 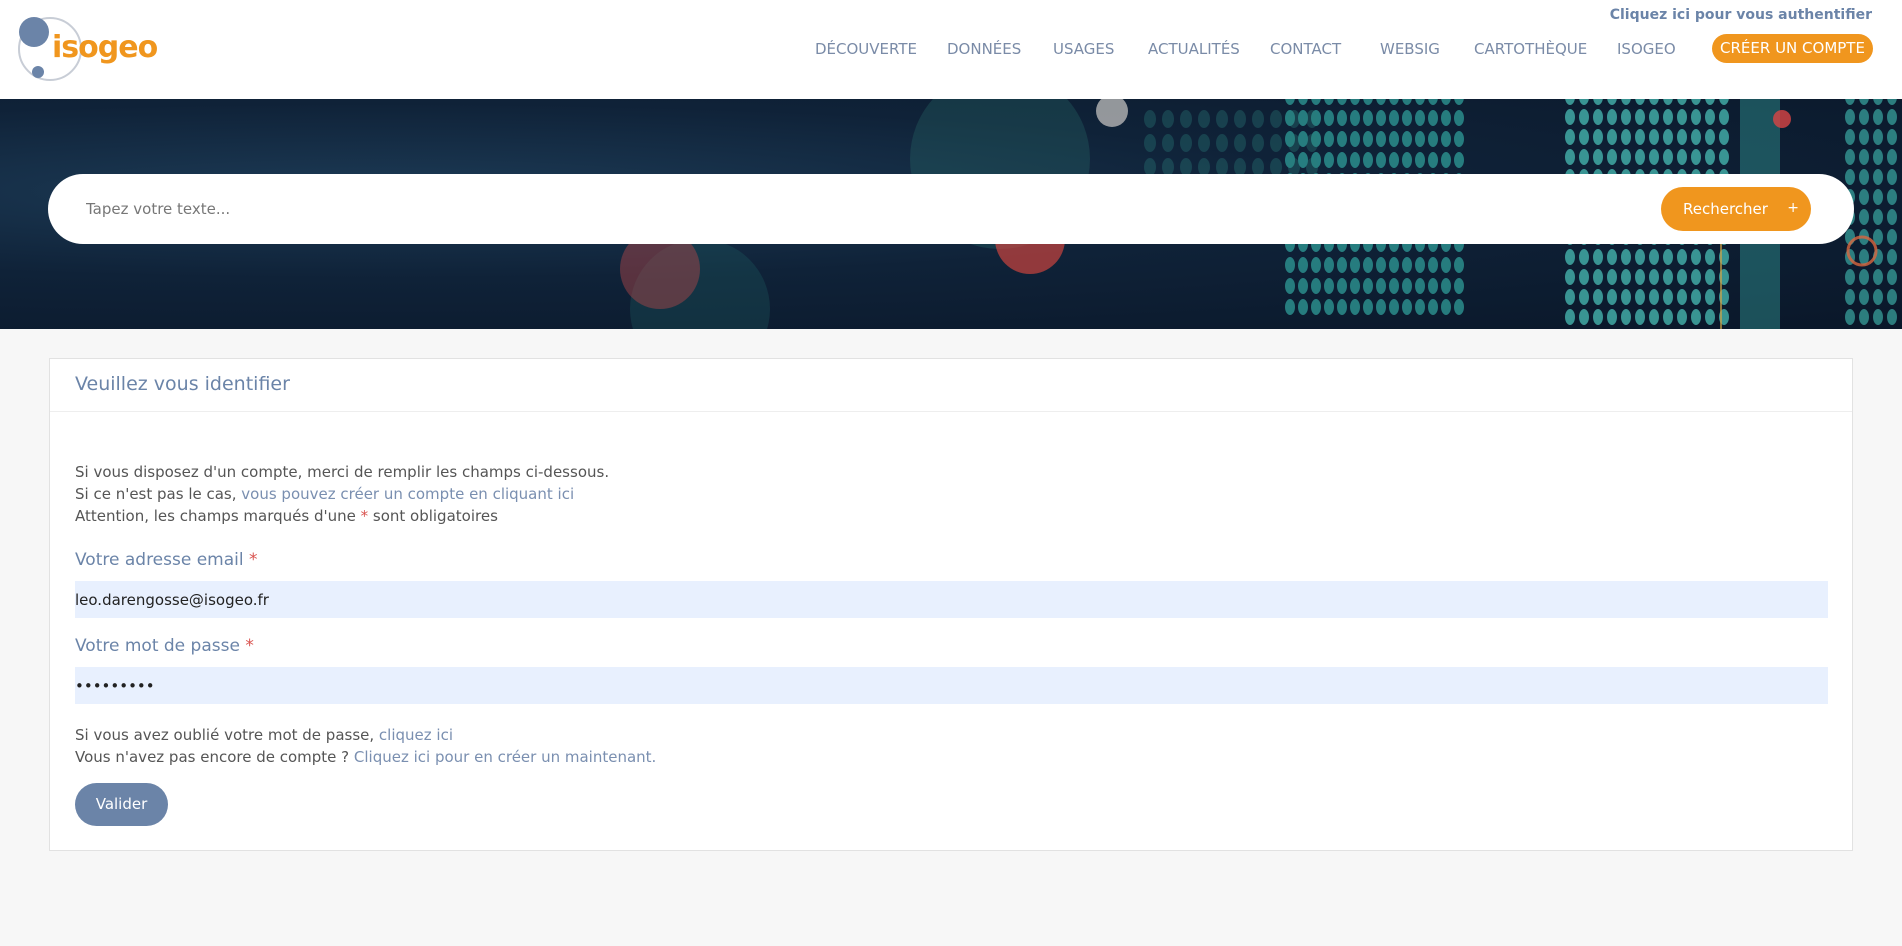 What do you see at coordinates (121, 804) in the screenshot?
I see `submit-button: Valider` at bounding box center [121, 804].